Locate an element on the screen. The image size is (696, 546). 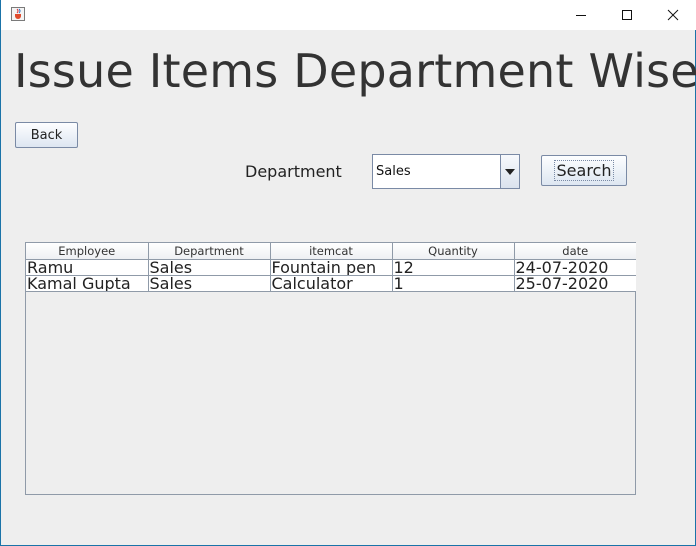
minimize-icon is located at coordinates (581, 15).